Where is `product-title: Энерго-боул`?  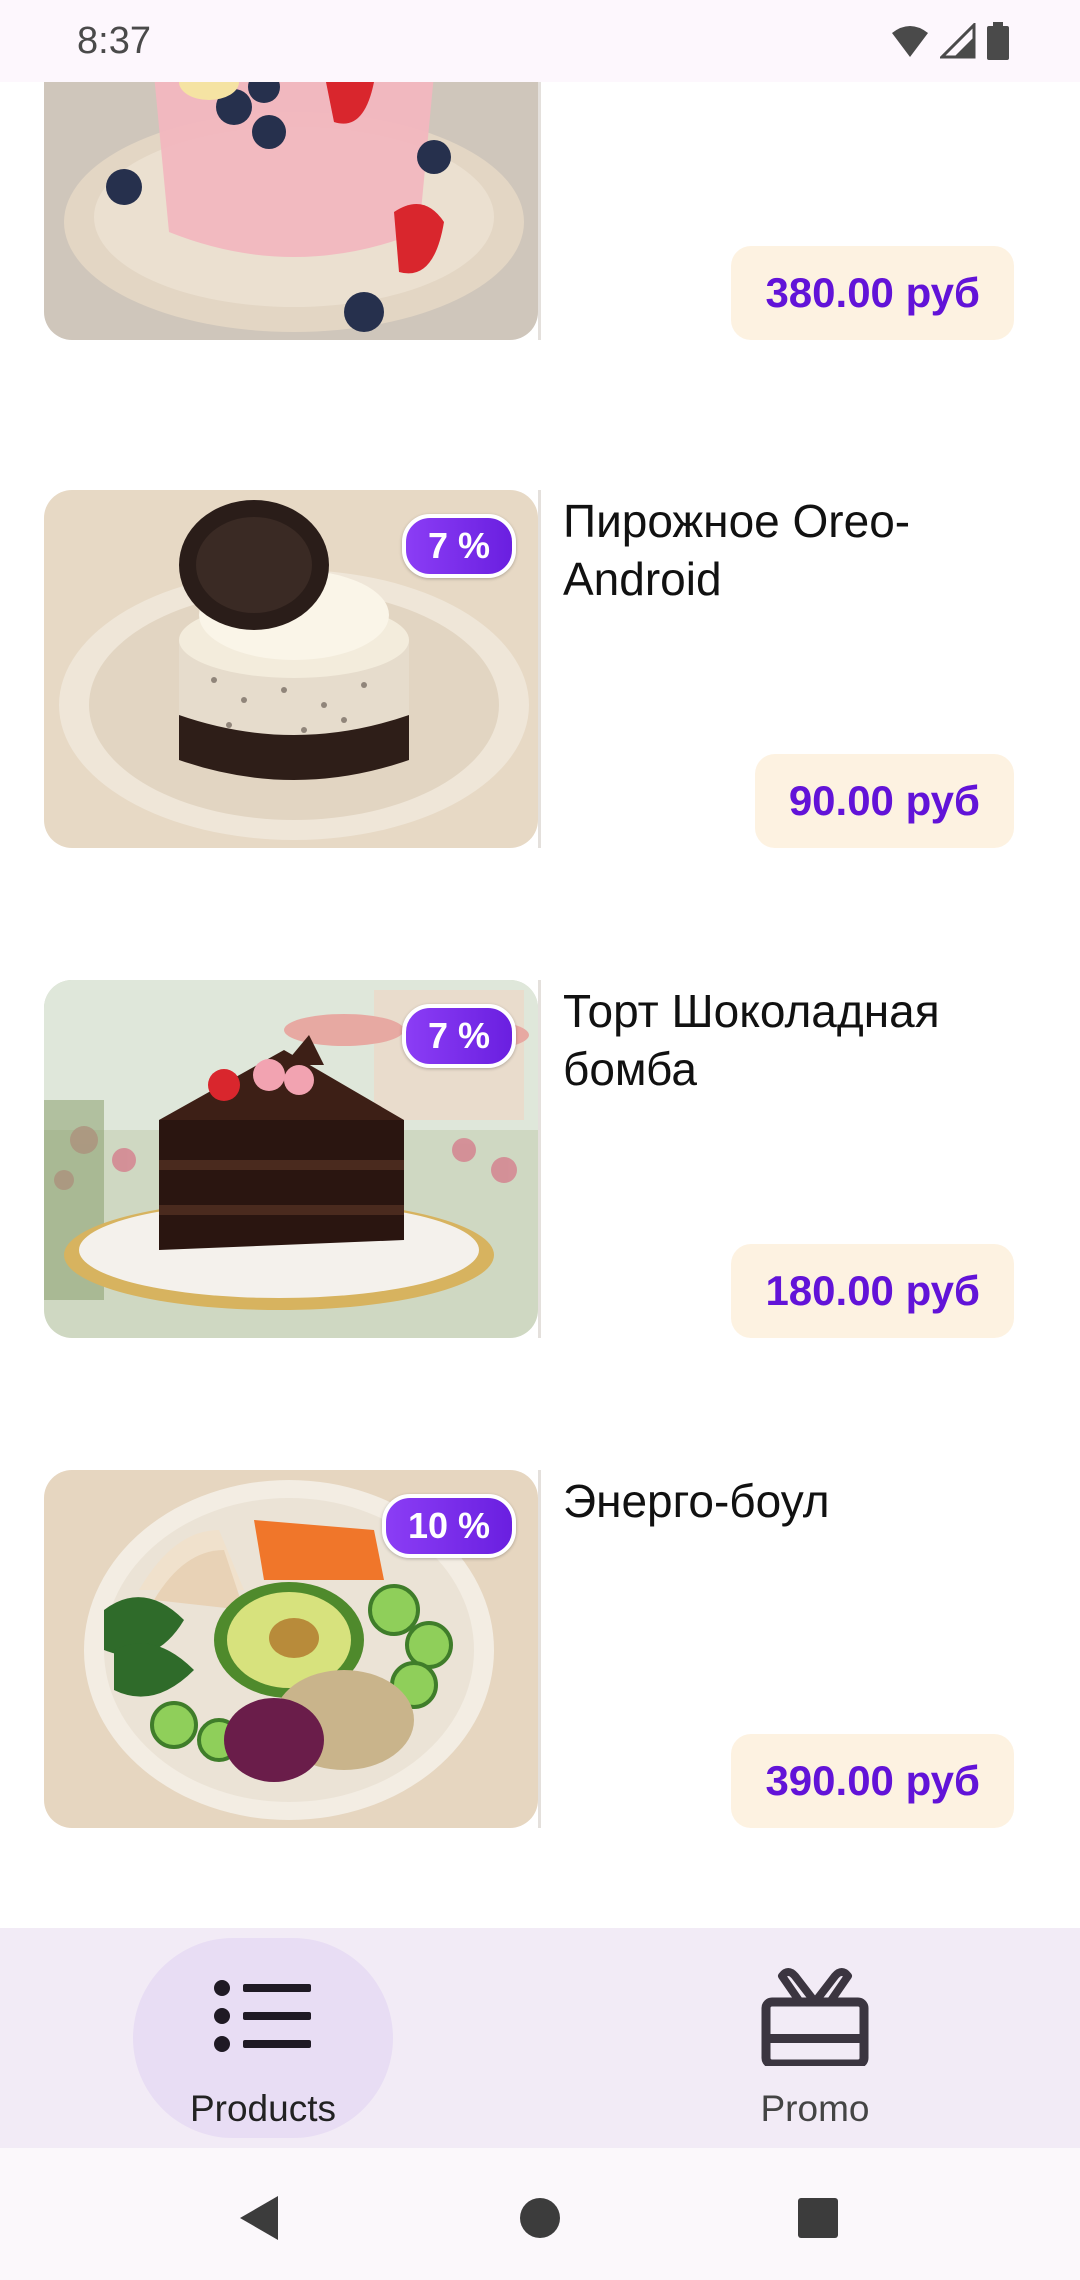
product-title: Энерго-боул is located at coordinates (696, 1501).